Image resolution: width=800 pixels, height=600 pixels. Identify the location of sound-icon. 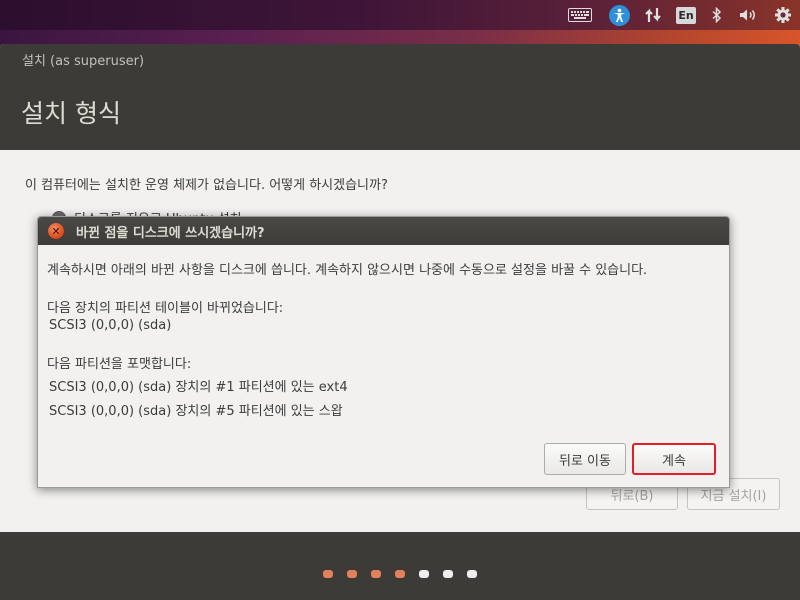
(749, 15).